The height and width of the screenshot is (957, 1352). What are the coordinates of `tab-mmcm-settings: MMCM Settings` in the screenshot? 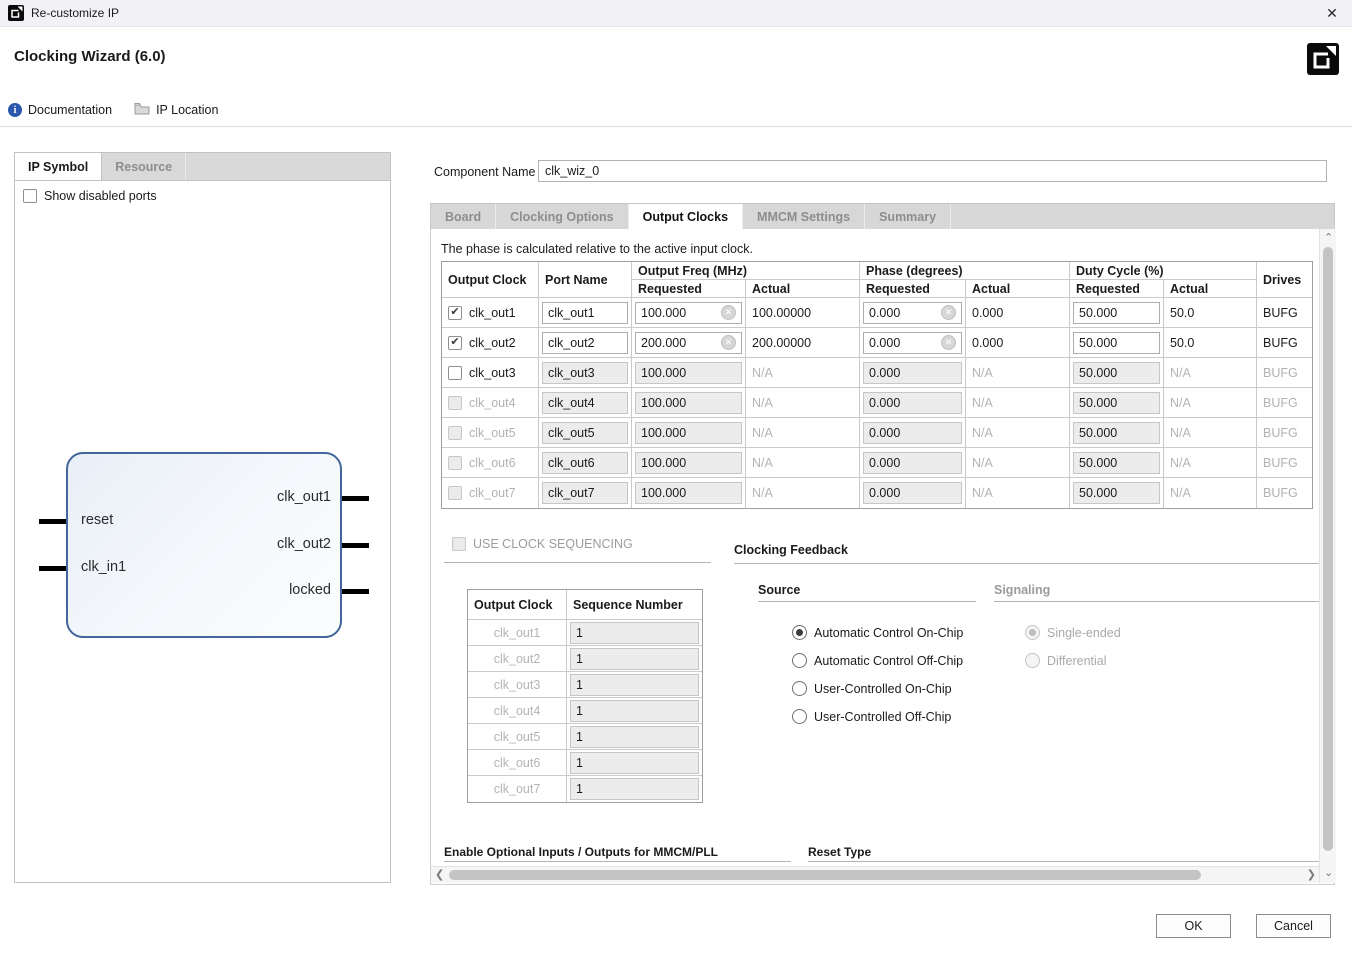 It's located at (804, 216).